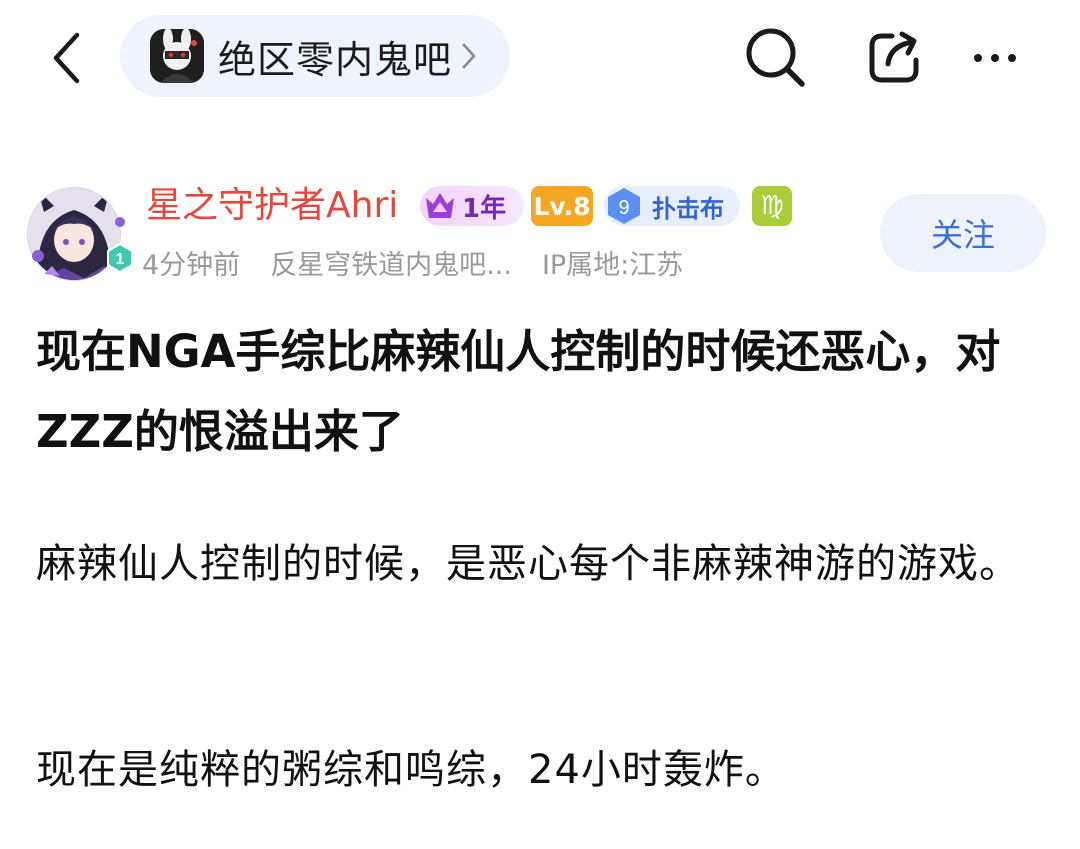  I want to click on search-icon, so click(775, 57).